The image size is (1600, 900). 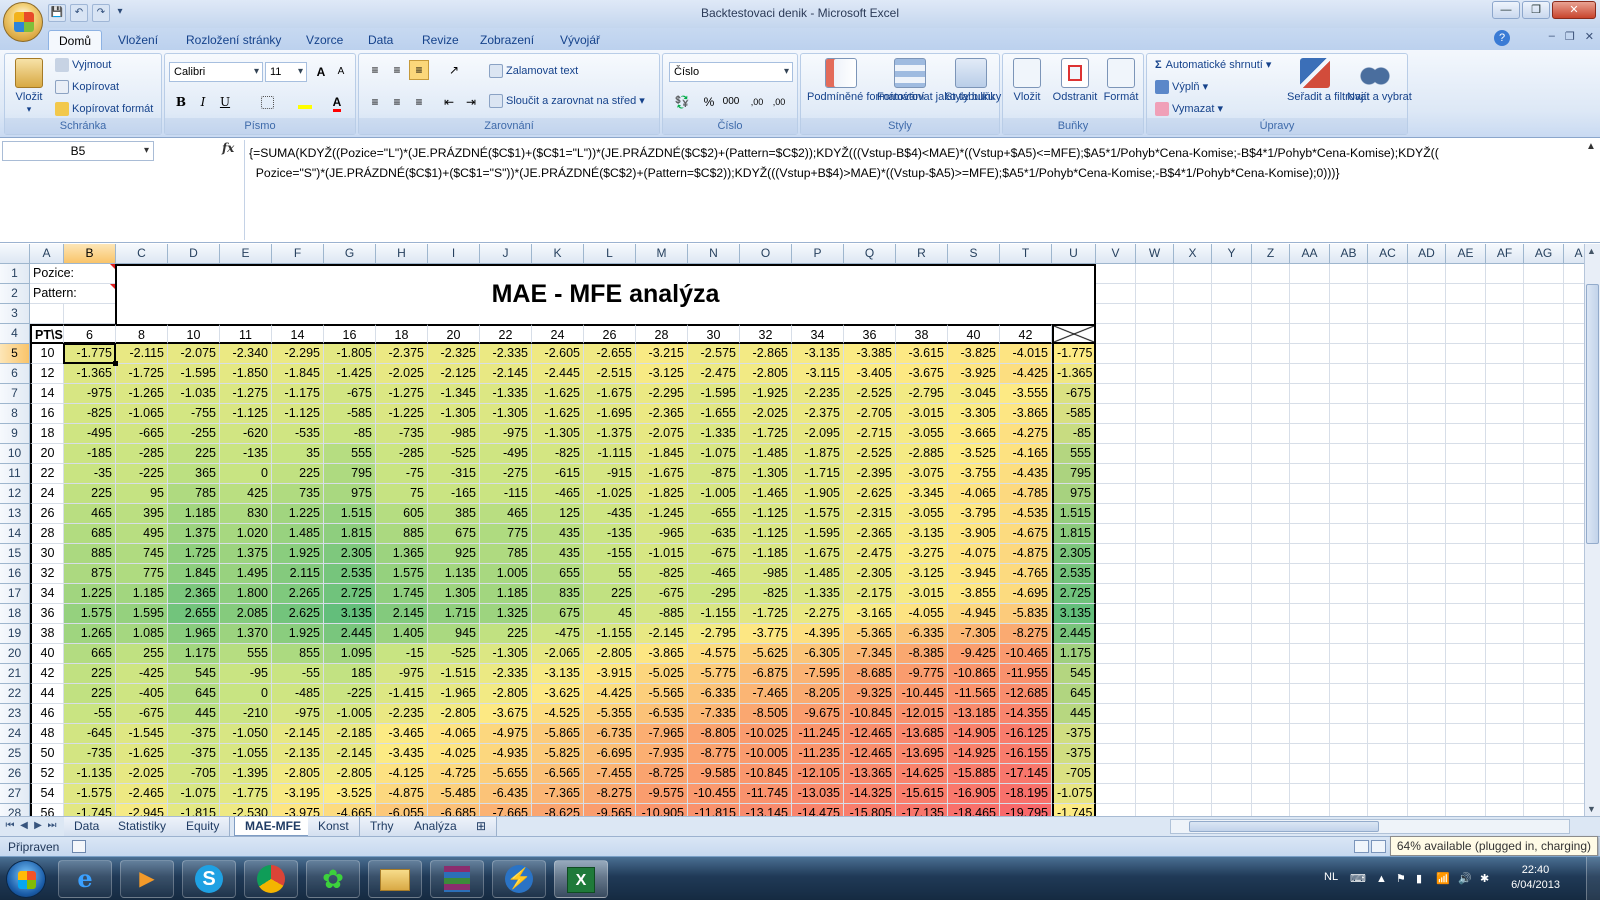 I want to click on matrix-cell: -10.905, so click(x=662, y=810).